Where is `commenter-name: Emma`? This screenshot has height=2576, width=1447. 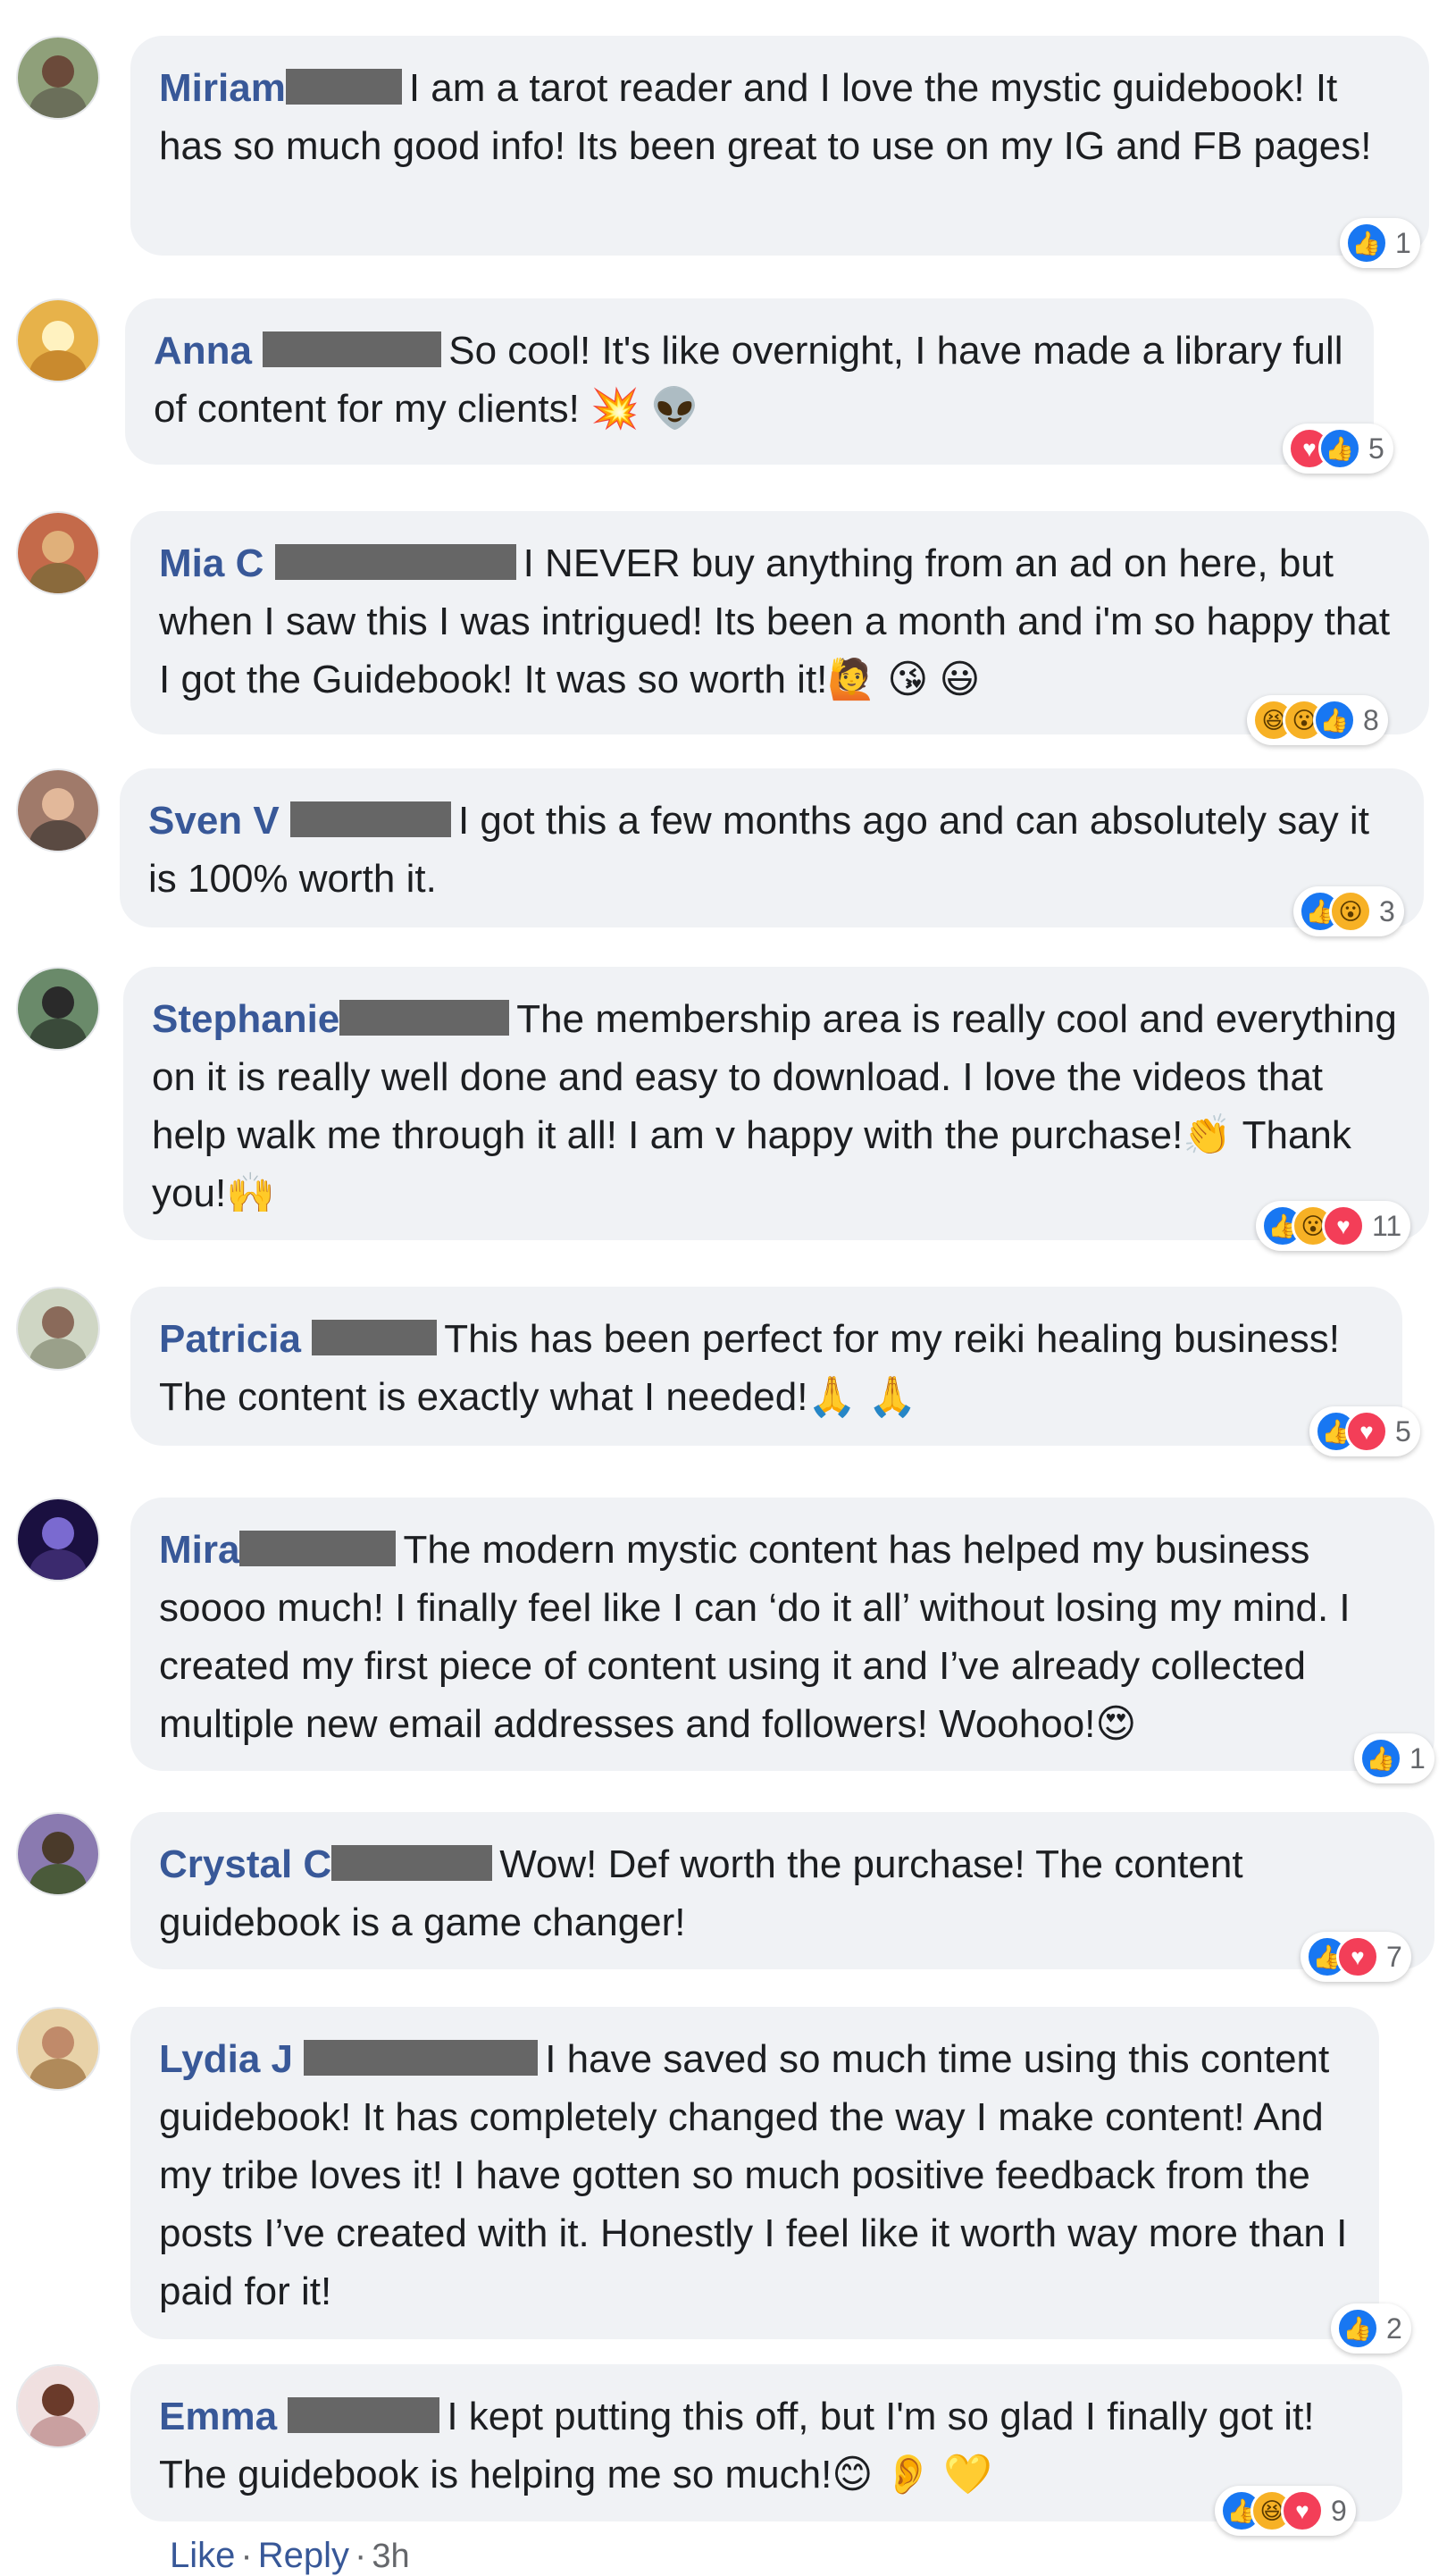
commenter-name: Emma is located at coordinates (218, 2416).